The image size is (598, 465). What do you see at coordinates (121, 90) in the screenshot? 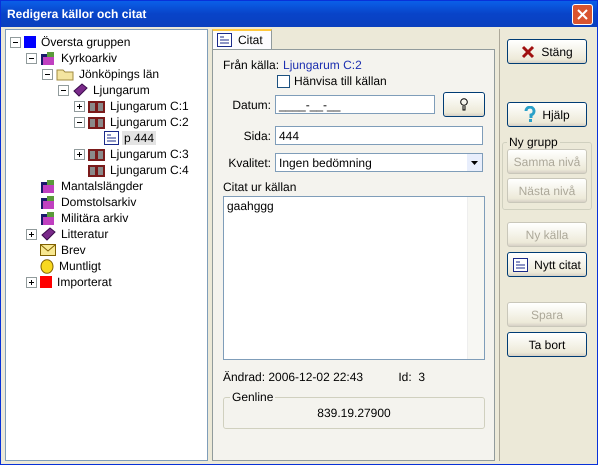
I see `tree-item: Ljungarum` at bounding box center [121, 90].